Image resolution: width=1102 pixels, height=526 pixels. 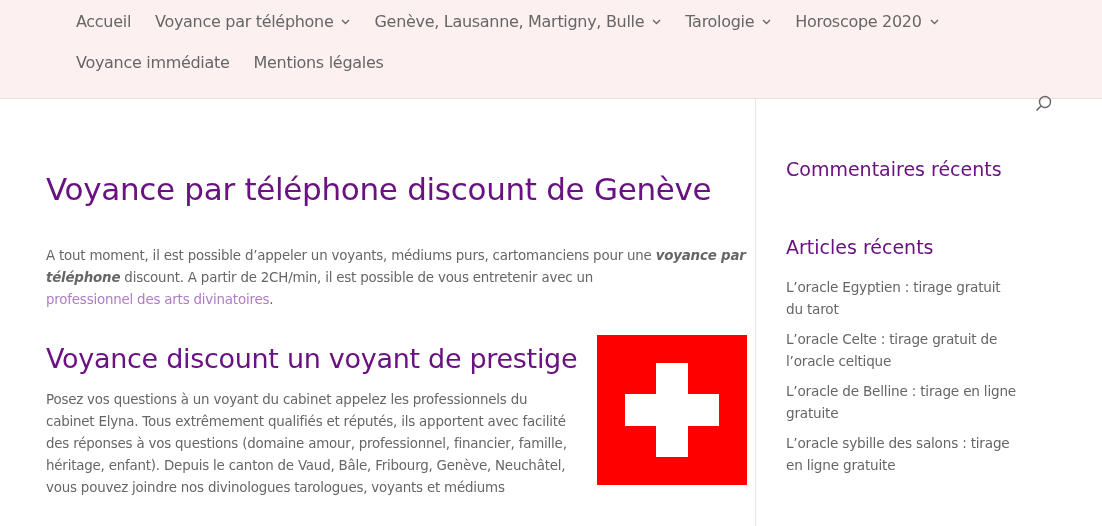 What do you see at coordinates (307, 444) in the screenshot?
I see `body-paragraph: Posez vos questions à un voyant du cabinet appelez les professionnels du cabinet Elyna. Tous extrêmement qualifiés et réputés, ils apportent avec facilité des réponses à vos questions (domaine amour, professionnel, financier, famille, héritage, enfant). Depuis le canton de Vaud, Bâle, Fribourg, Genève, Neuchâtel, vous pouvez joindre nos divinologues tarologues, voyants et médiums` at bounding box center [307, 444].